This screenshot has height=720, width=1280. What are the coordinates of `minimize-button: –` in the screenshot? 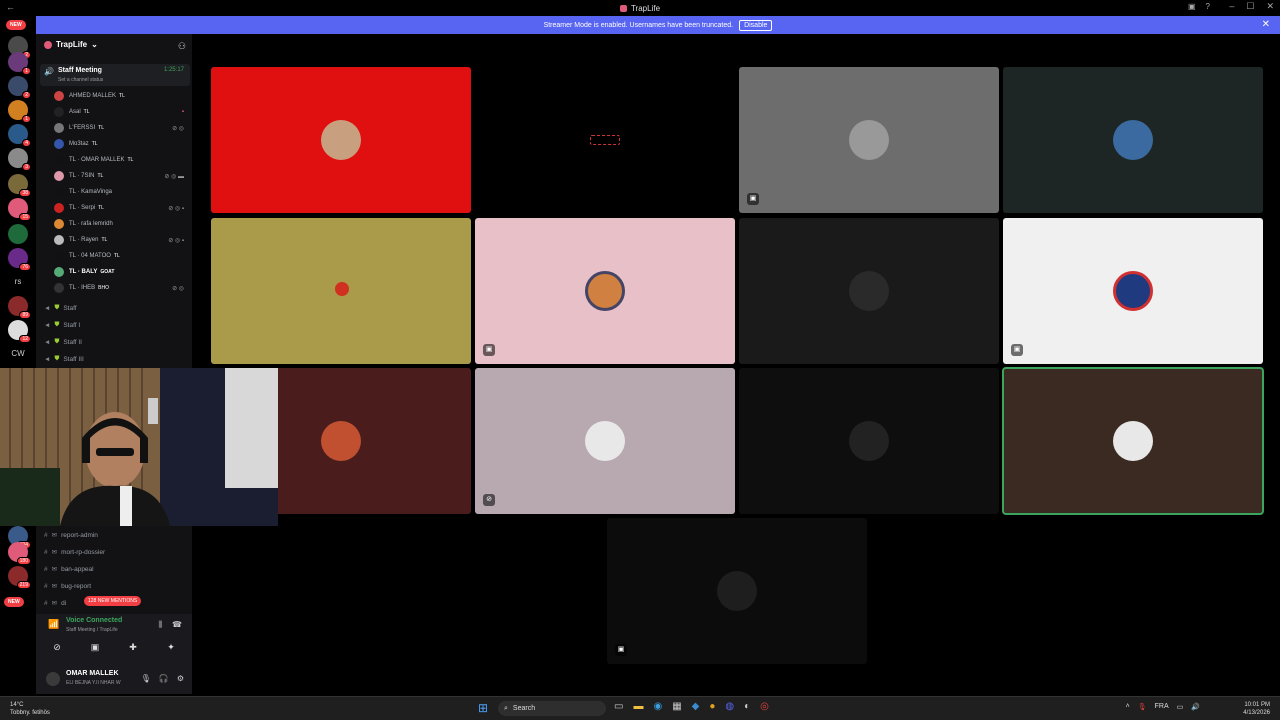 It's located at (1231, 6).